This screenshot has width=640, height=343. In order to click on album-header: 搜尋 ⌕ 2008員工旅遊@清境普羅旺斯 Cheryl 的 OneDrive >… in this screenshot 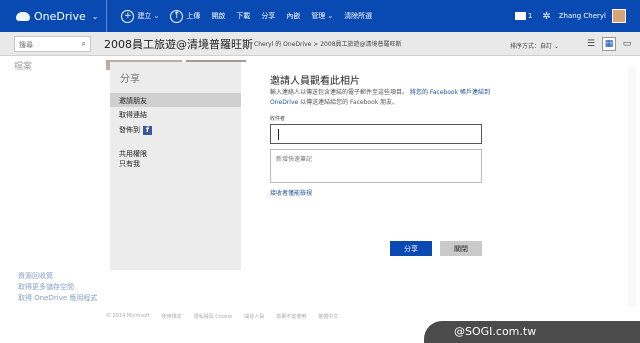, I will do `click(320, 44)`.